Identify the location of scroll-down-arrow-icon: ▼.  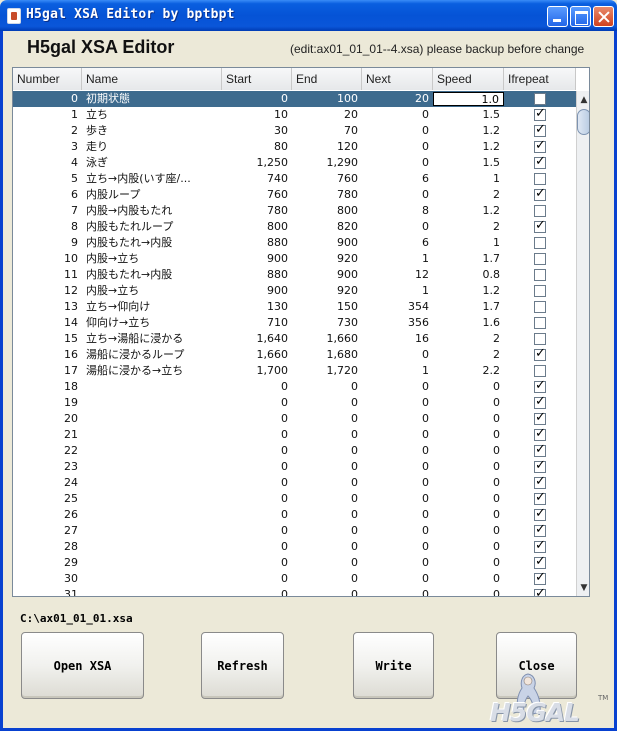
(583, 588).